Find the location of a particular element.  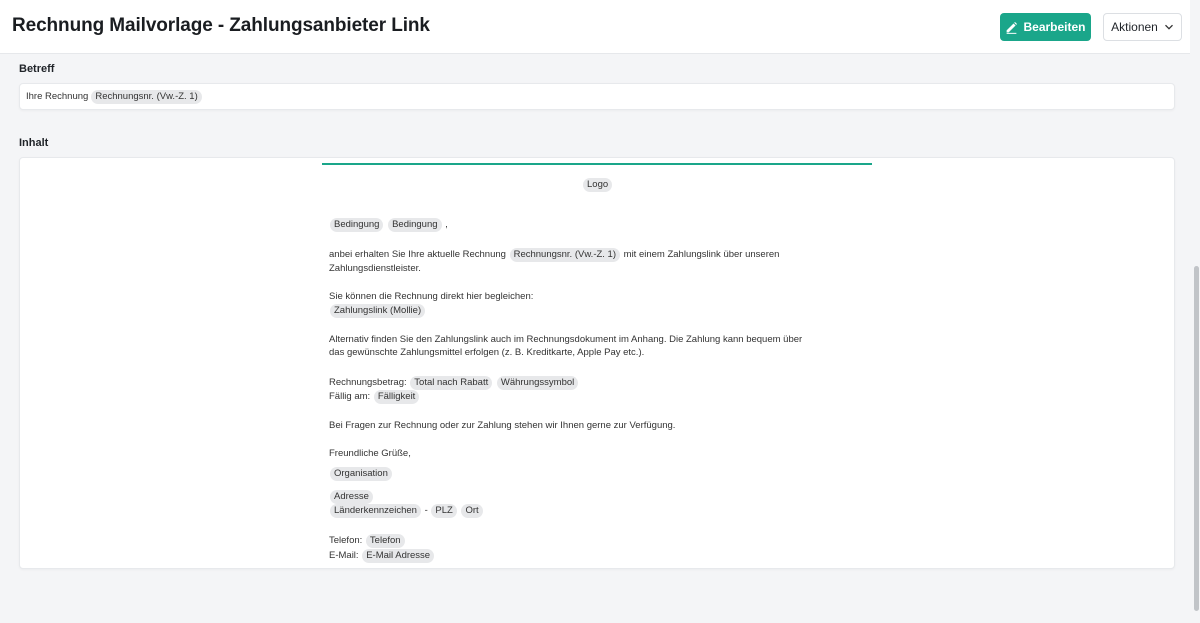

city-tag: Ort is located at coordinates (472, 511).